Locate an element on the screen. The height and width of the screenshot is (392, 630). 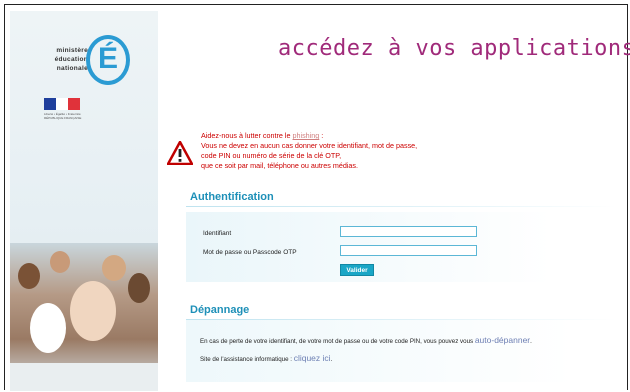
identifiant-input is located at coordinates (408, 231).